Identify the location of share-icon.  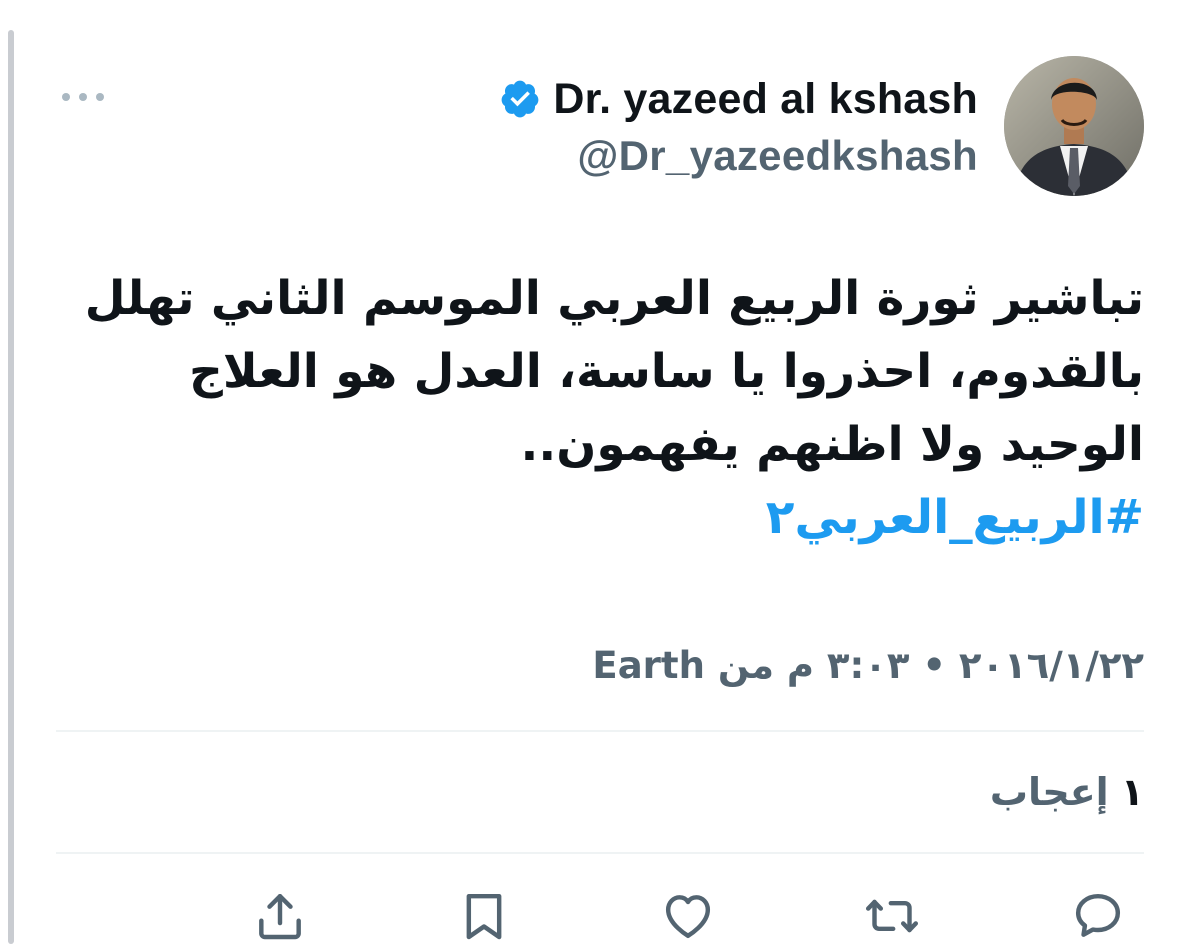
(280, 916).